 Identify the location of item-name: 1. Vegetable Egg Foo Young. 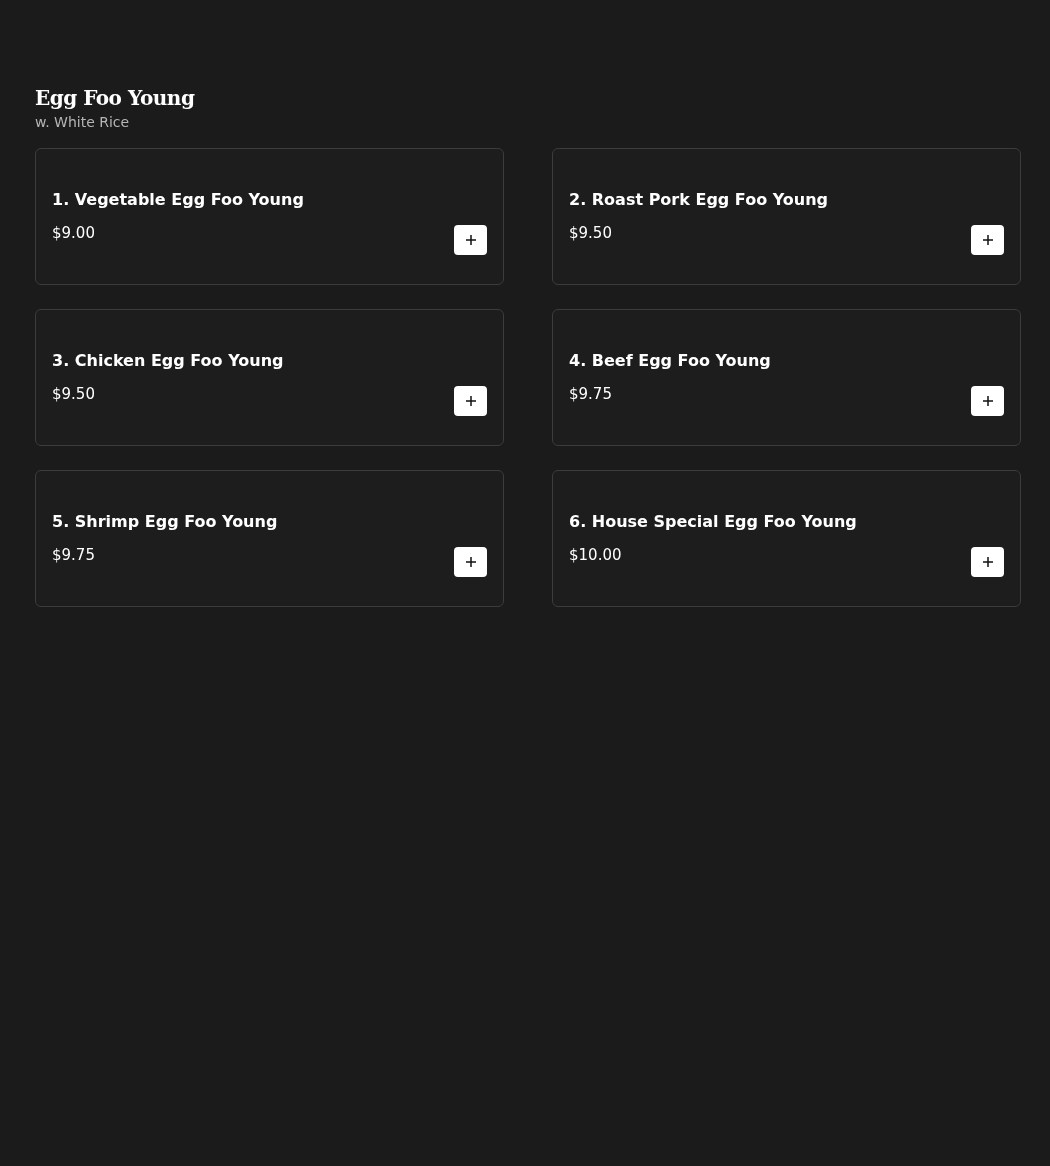
(178, 200).